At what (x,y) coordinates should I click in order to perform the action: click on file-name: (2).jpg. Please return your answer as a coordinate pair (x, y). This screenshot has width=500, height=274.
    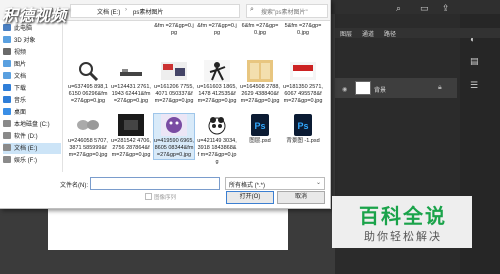
    Looking at the image, I should click on (88, 22).